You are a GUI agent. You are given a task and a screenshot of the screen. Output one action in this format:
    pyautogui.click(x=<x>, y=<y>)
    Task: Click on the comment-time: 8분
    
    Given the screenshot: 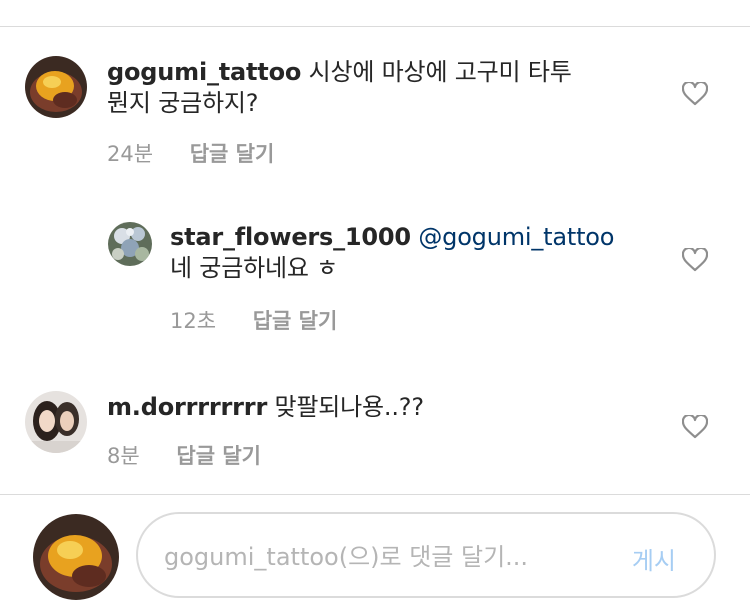 What is the action you would take?
    pyautogui.click(x=123, y=456)
    